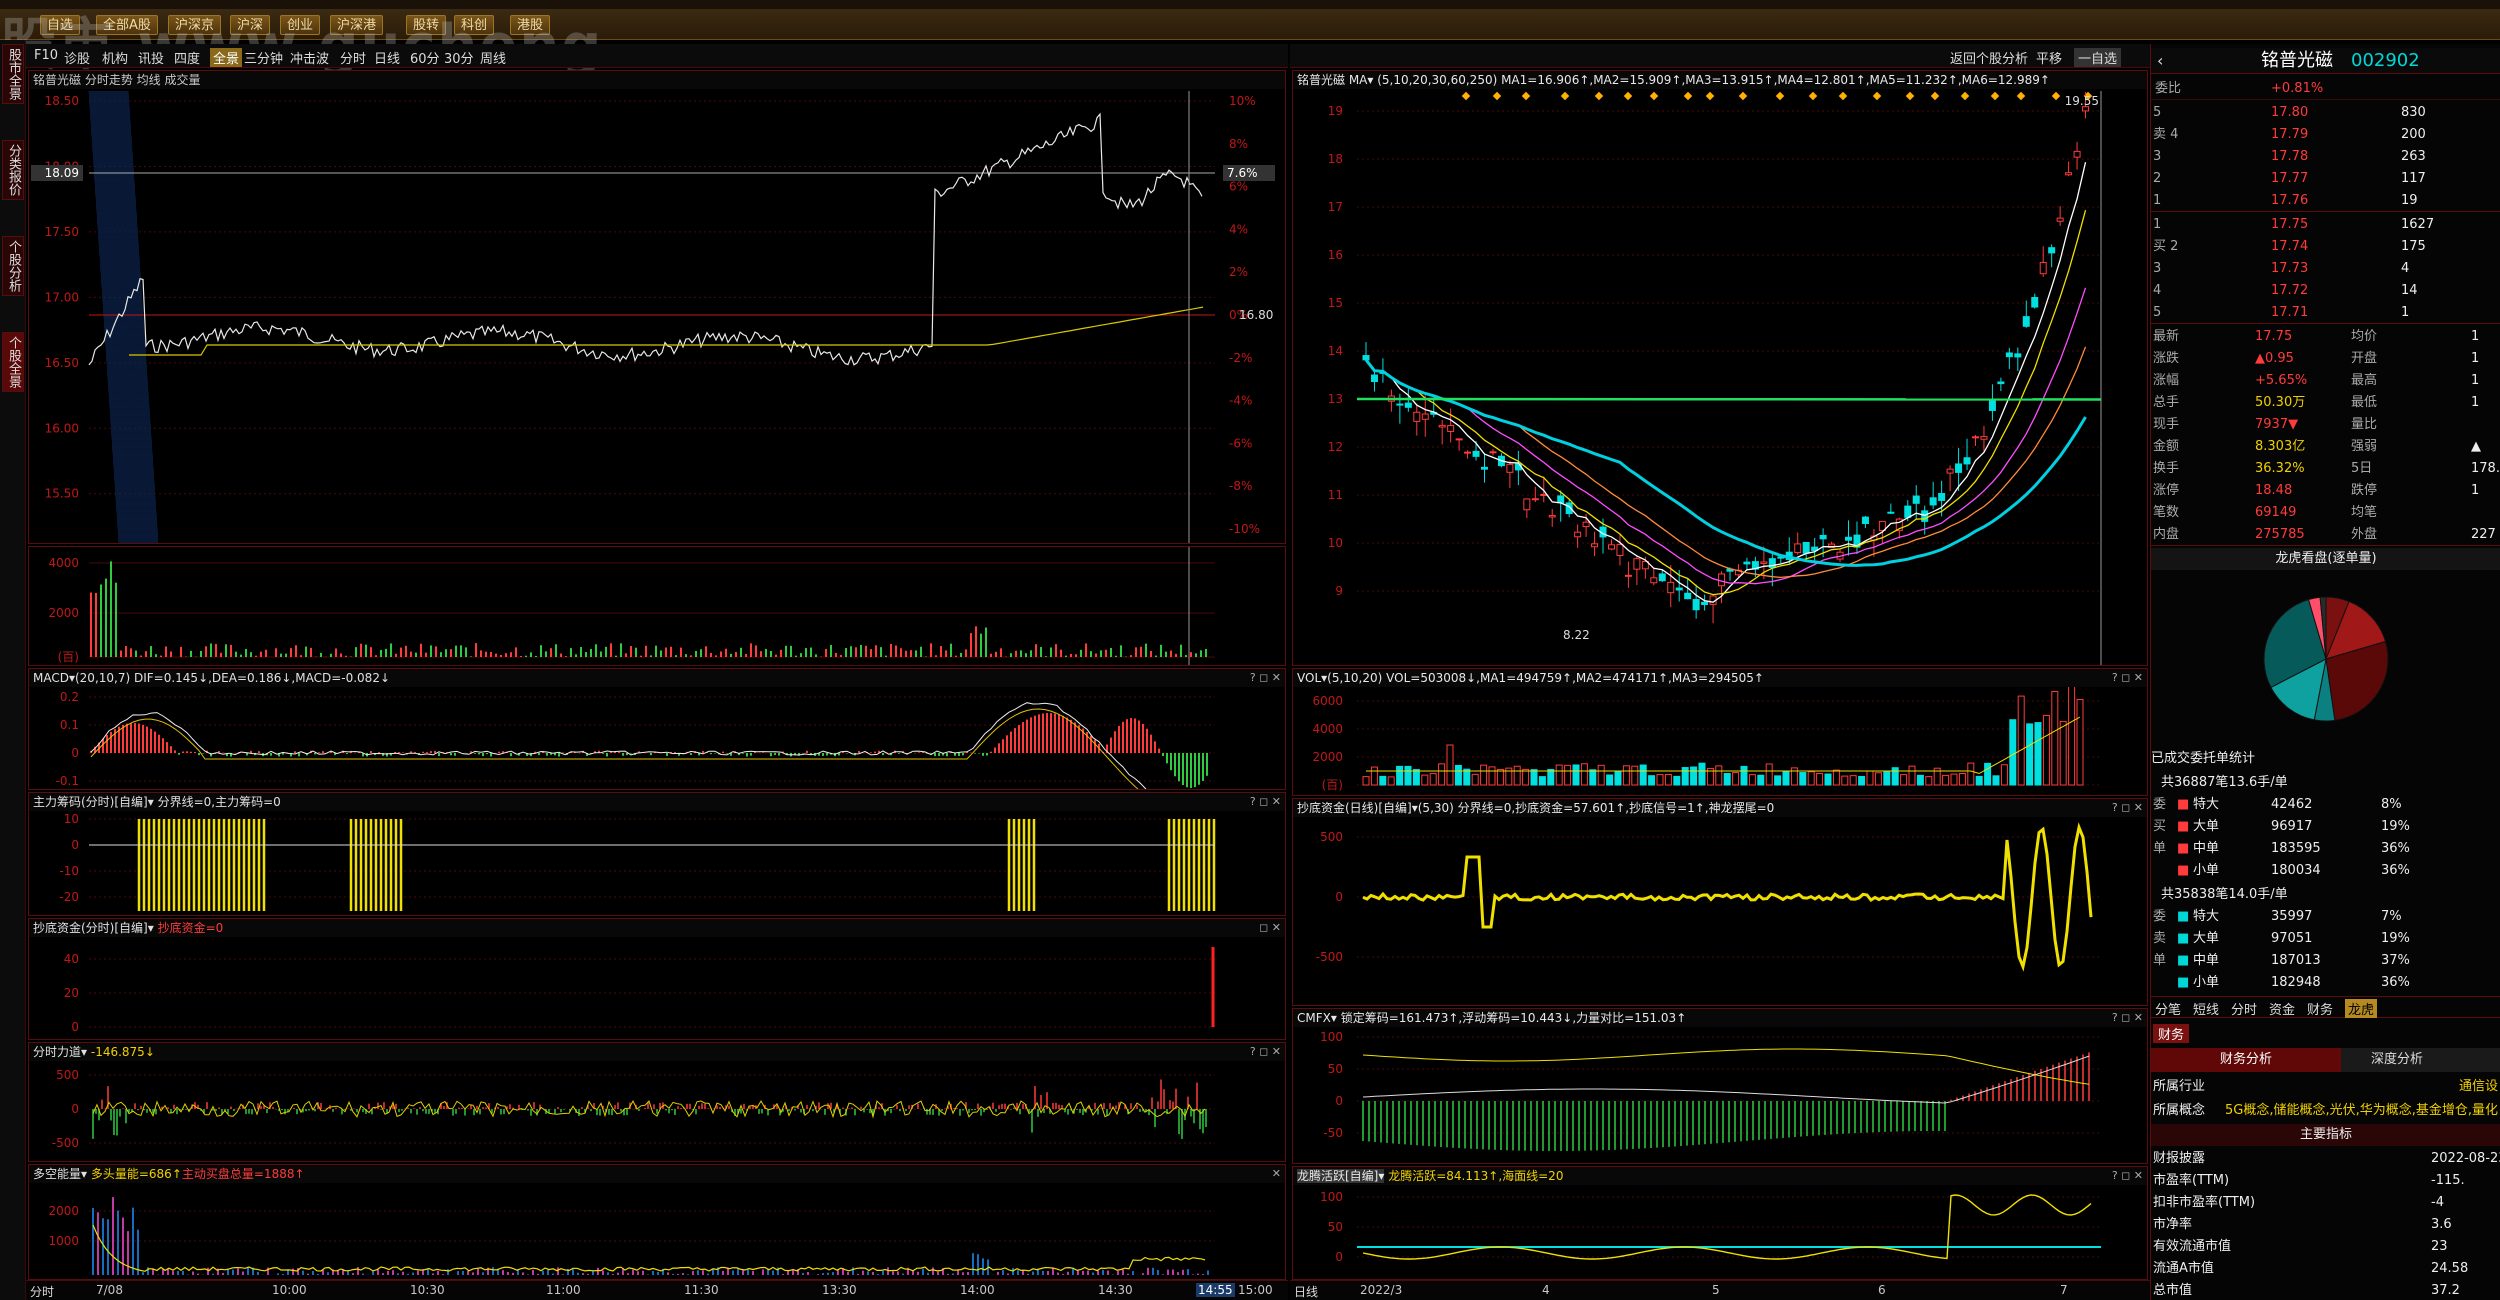  Describe the element at coordinates (2244, 1008) in the screenshot. I see `quote-tab: 分时` at that location.